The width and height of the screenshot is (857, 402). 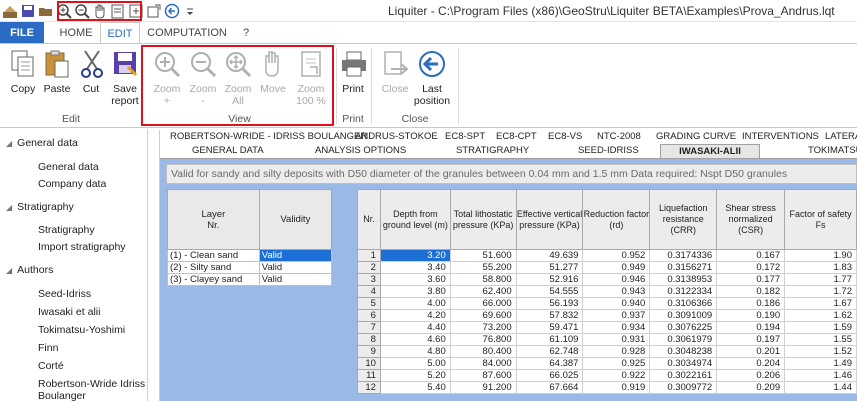 What do you see at coordinates (751, 303) in the screenshot?
I see `csr-cell: 0.186` at bounding box center [751, 303].